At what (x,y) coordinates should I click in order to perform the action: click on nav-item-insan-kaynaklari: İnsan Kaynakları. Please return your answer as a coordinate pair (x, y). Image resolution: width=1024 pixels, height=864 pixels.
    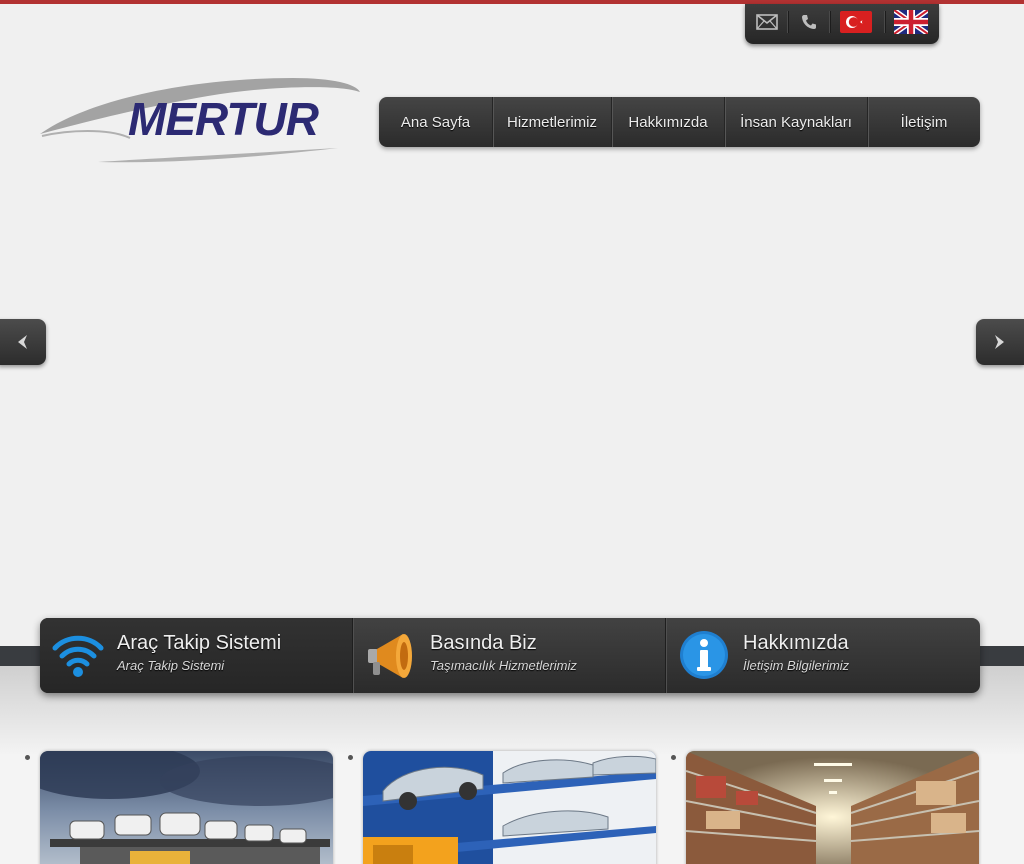
    Looking at the image, I should click on (796, 122).